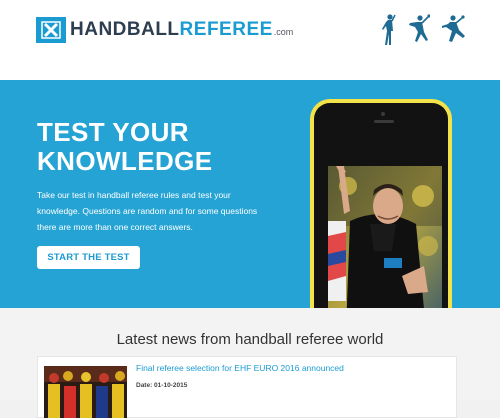 This screenshot has height=418, width=500. What do you see at coordinates (283, 32) in the screenshot?
I see `logo-brand-tld: .com` at bounding box center [283, 32].